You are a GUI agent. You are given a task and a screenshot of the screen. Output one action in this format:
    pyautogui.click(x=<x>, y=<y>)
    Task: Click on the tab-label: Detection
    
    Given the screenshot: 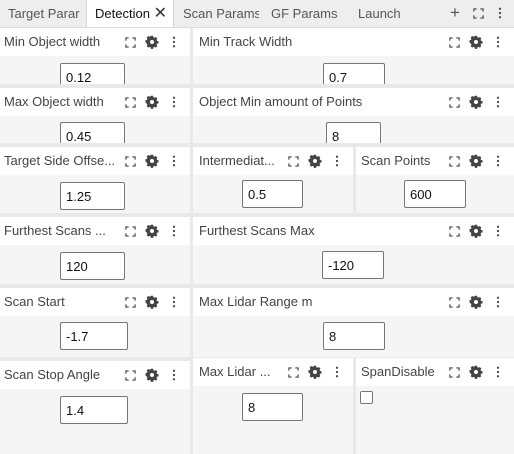 What is the action you would take?
    pyautogui.click(x=122, y=13)
    